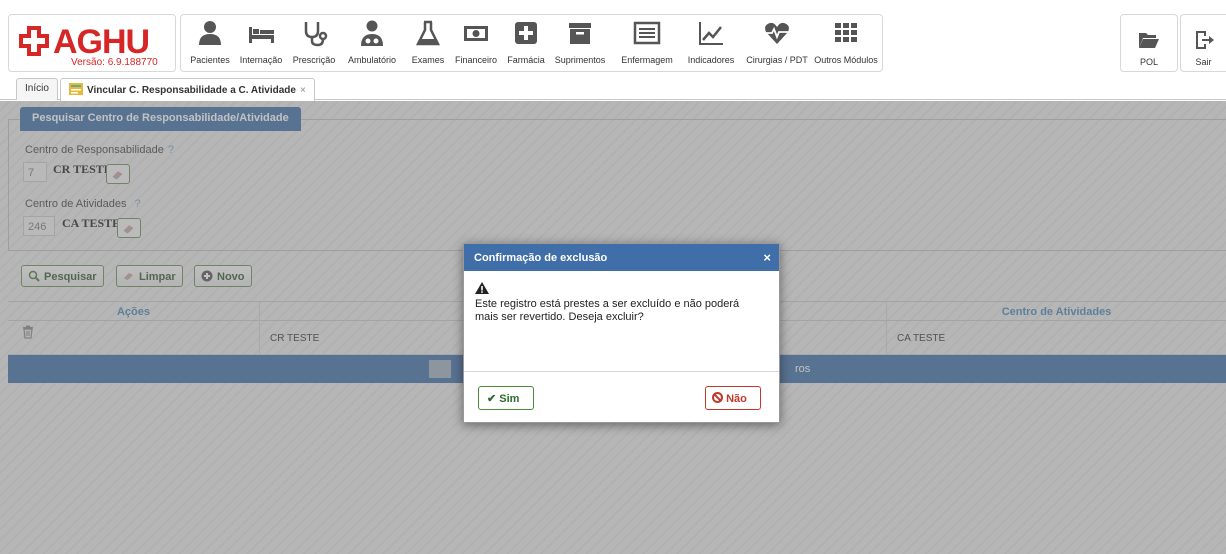  Describe the element at coordinates (34, 41) in the screenshot. I see `red-cross-icon` at that location.